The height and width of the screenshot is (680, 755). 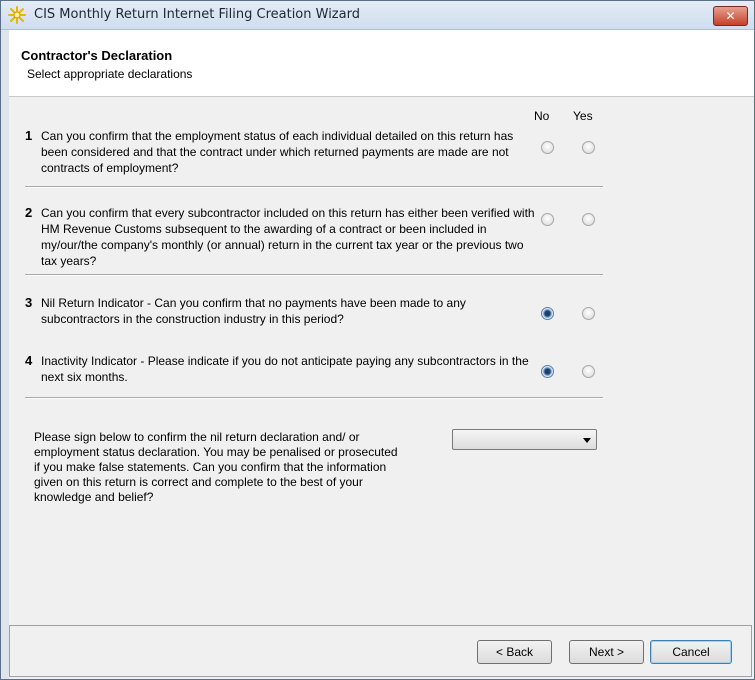 What do you see at coordinates (29, 360) in the screenshot?
I see `question-number: 4` at bounding box center [29, 360].